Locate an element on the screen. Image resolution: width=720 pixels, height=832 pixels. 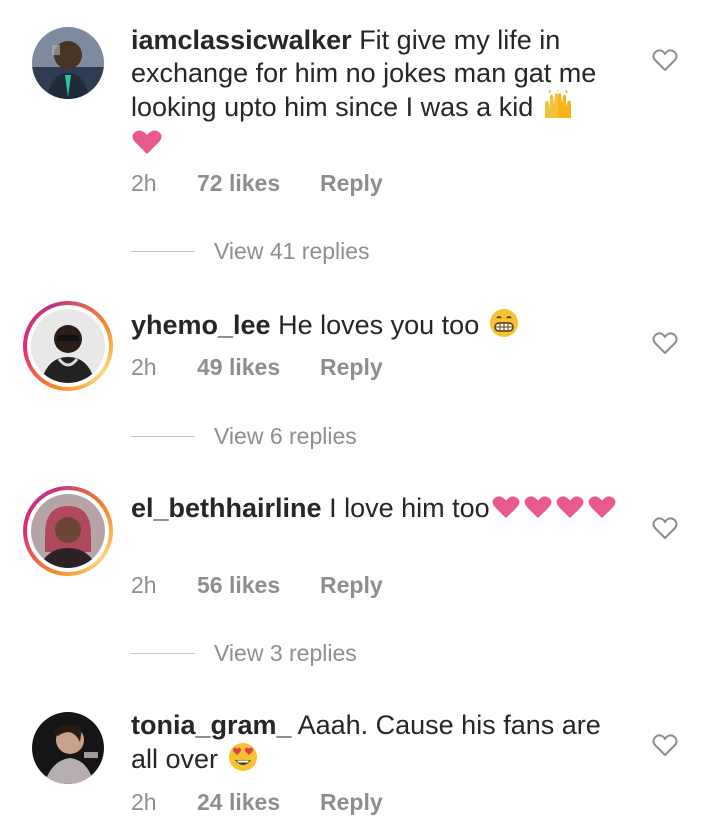
comment-meta: 2h 72 likes Reply is located at coordinates (257, 183).